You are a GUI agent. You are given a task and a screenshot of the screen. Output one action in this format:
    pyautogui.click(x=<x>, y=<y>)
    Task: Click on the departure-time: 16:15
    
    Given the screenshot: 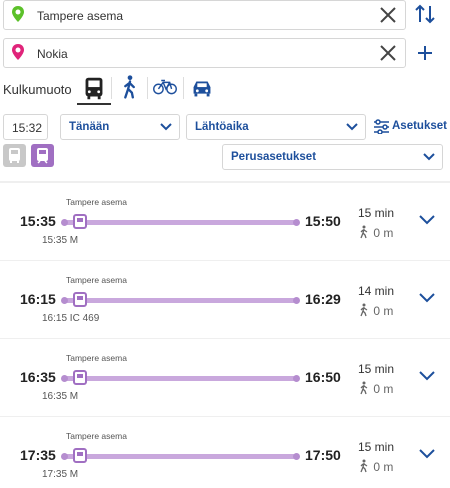 What is the action you would take?
    pyautogui.click(x=38, y=299)
    